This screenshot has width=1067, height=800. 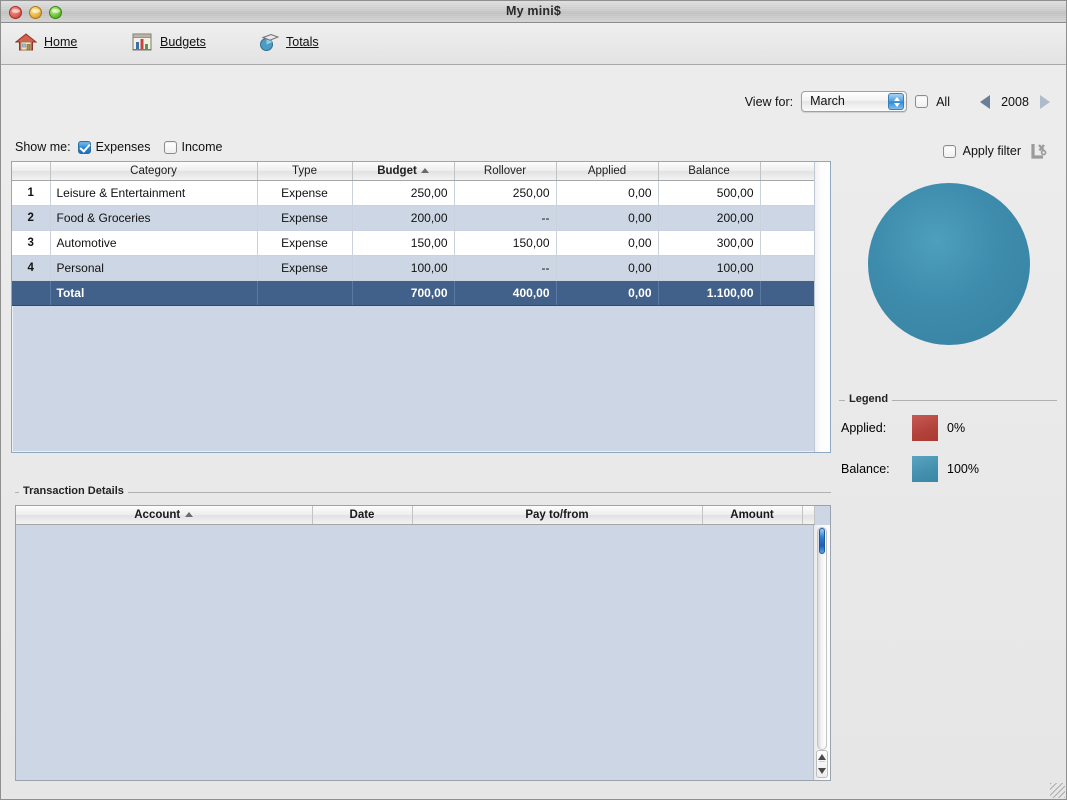 What do you see at coordinates (808, 515) in the screenshot?
I see `column-header-tx-spacer` at bounding box center [808, 515].